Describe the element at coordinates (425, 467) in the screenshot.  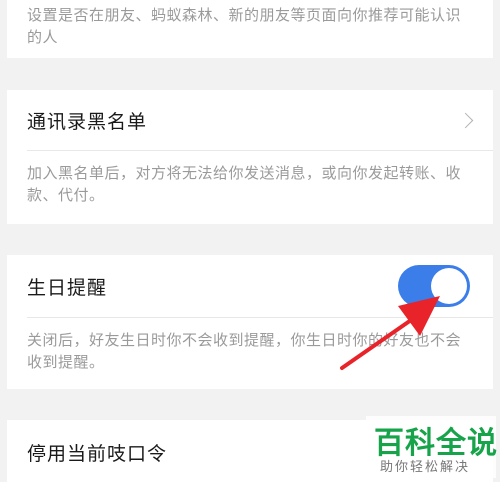
I see `watermark-subtitle: 助你轻松解决` at that location.